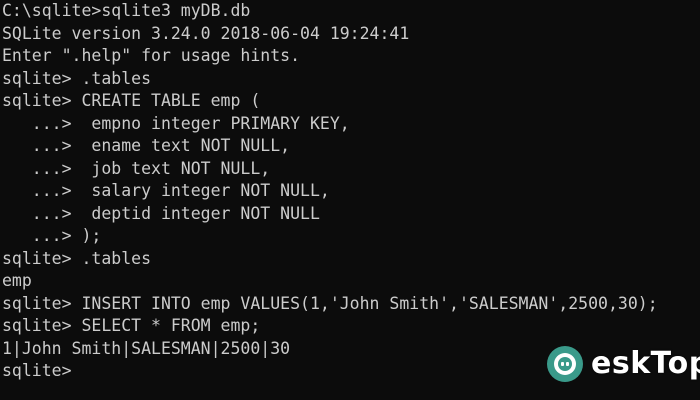 This screenshot has width=700, height=400. What do you see at coordinates (166, 190) in the screenshot?
I see `console-line-9: ...> salary integer NOT NULL,` at bounding box center [166, 190].